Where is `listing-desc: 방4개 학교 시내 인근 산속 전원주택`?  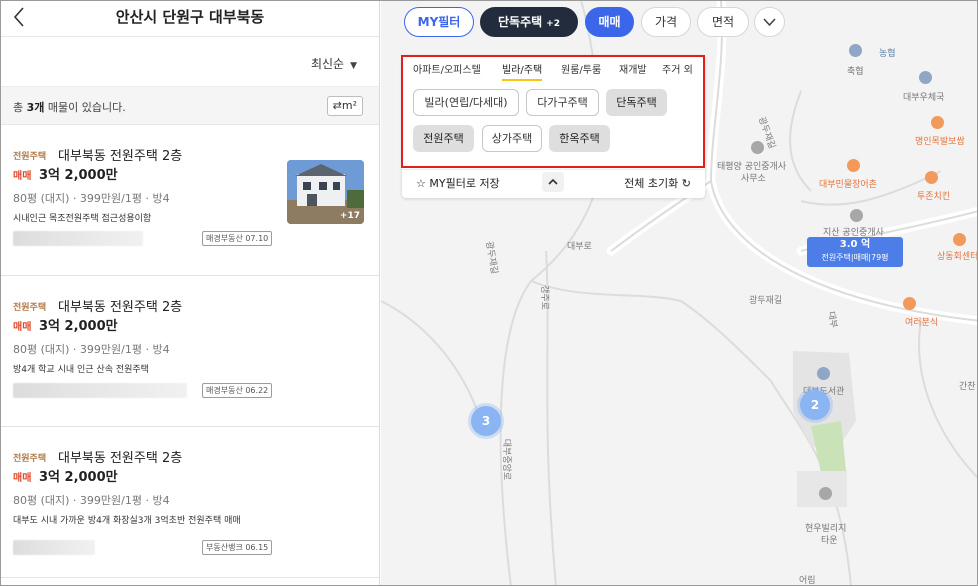
listing-desc: 방4개 학교 시내 인근 산속 전원주택 is located at coordinates (81, 370).